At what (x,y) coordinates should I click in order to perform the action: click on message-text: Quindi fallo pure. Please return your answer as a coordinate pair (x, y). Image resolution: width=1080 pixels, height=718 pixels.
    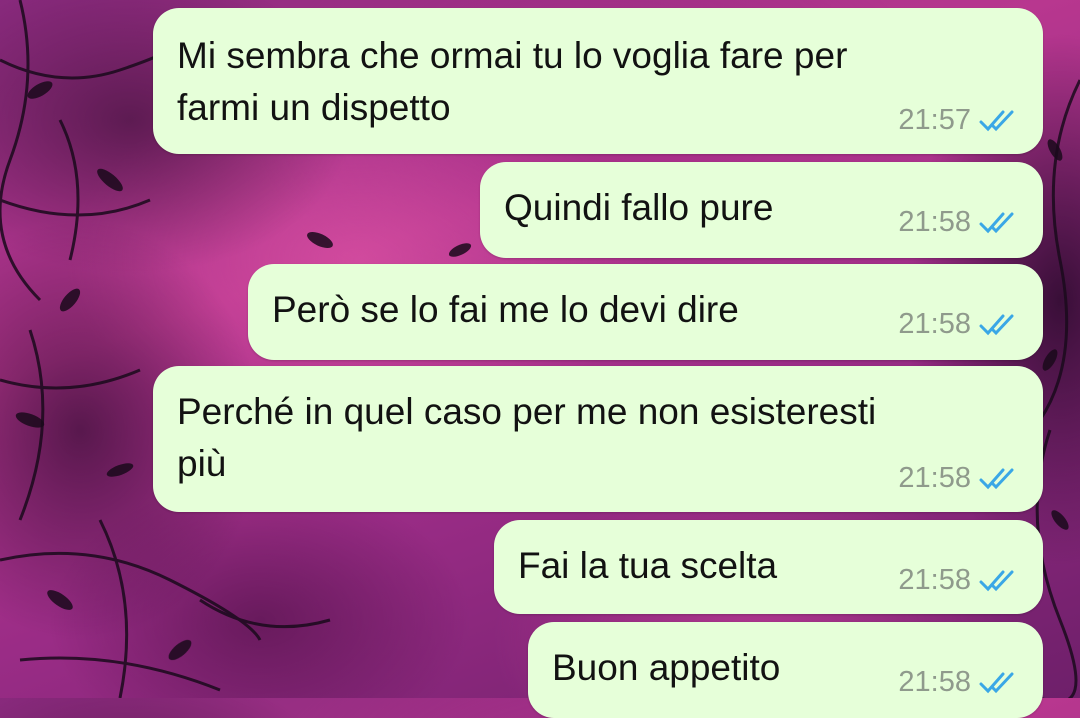
    Looking at the image, I should click on (639, 207).